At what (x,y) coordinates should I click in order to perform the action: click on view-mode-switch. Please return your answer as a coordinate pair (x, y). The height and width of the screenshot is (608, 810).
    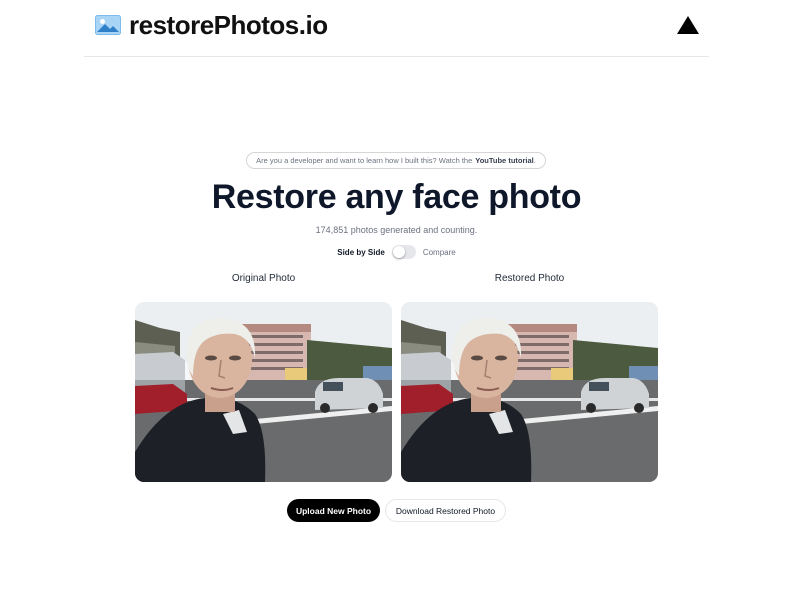
    Looking at the image, I should click on (403, 252).